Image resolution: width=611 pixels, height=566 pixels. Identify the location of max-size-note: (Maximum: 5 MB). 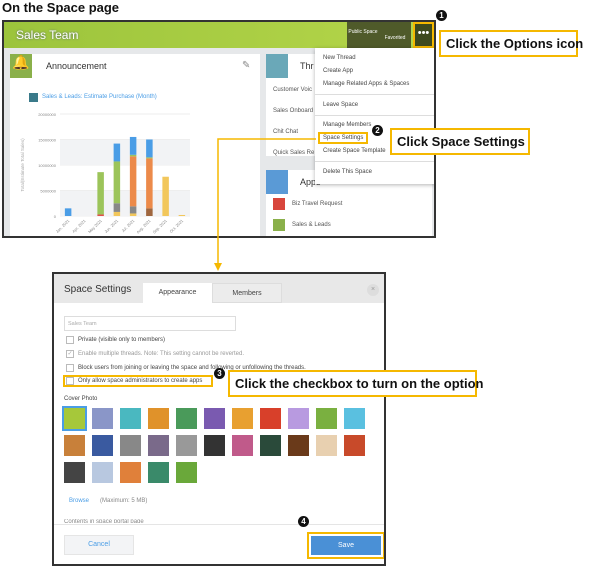
(124, 501).